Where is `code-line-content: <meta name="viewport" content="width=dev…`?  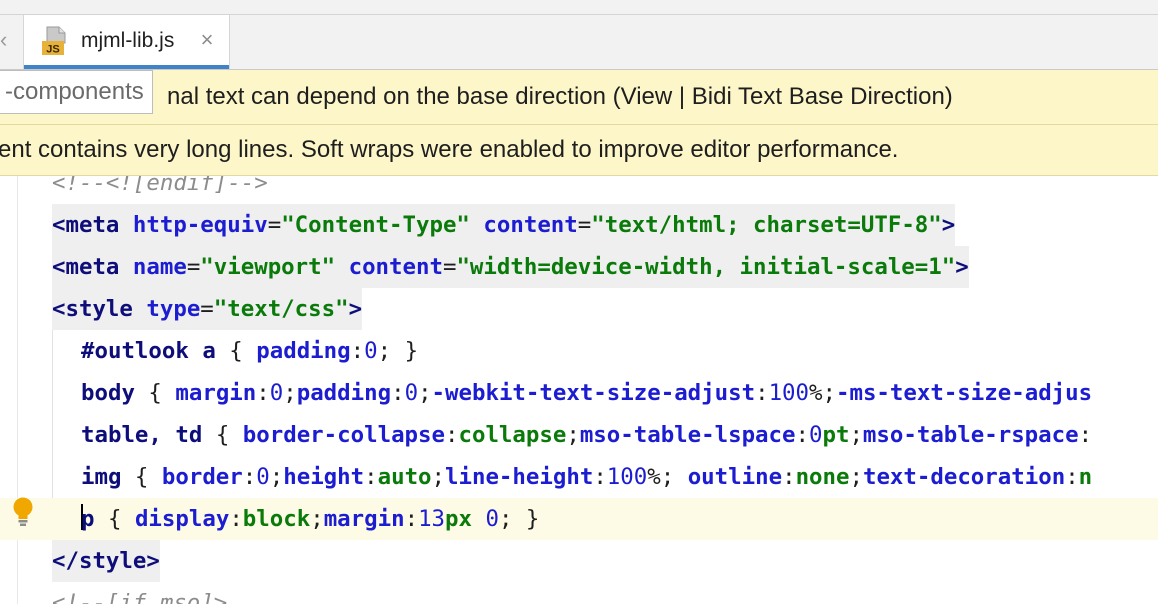
code-line-content: <meta name="viewport" content="width=dev… is located at coordinates (510, 267).